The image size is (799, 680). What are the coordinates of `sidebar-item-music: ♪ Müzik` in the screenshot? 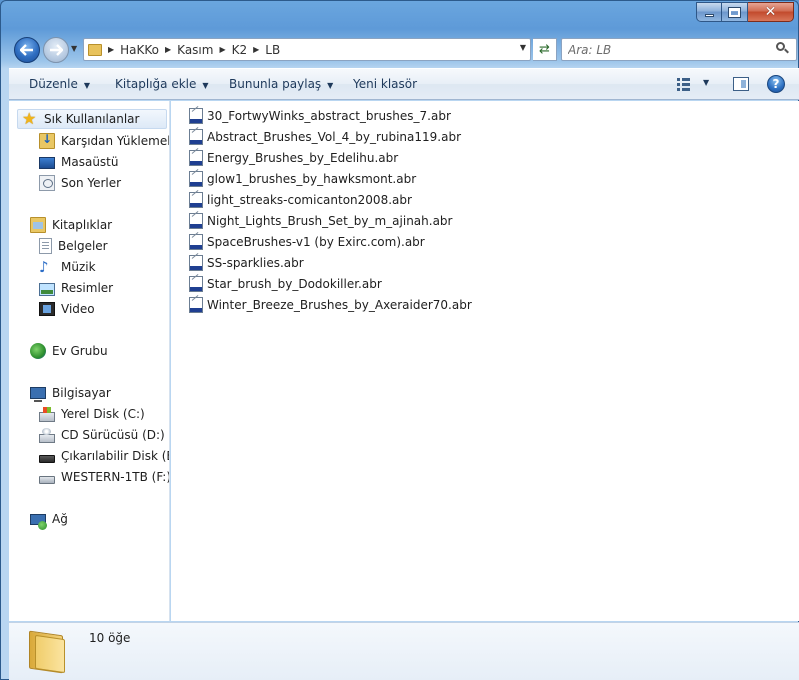 It's located at (67, 267).